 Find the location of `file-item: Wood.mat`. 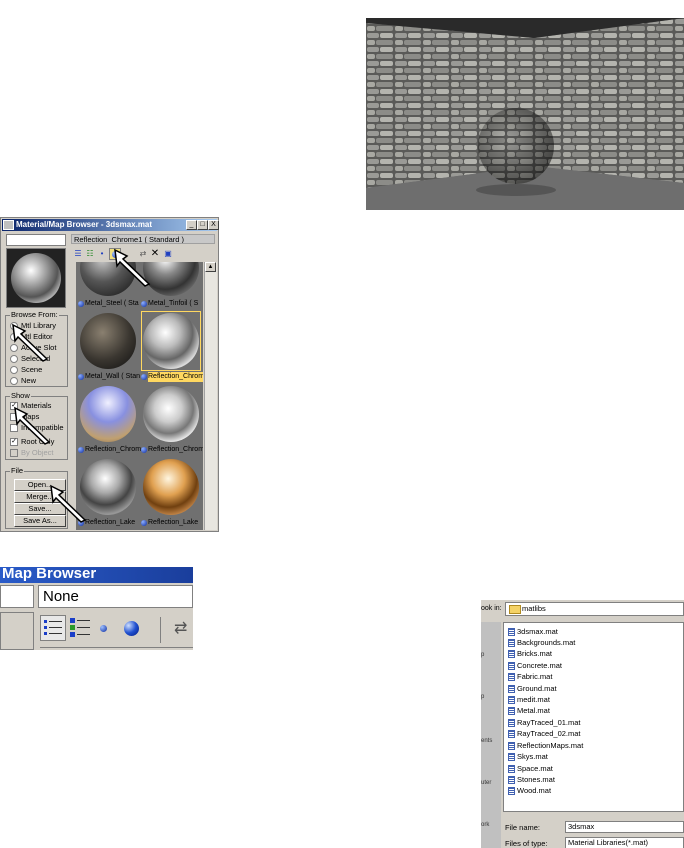

file-item: Wood.mat is located at coordinates (529, 790).